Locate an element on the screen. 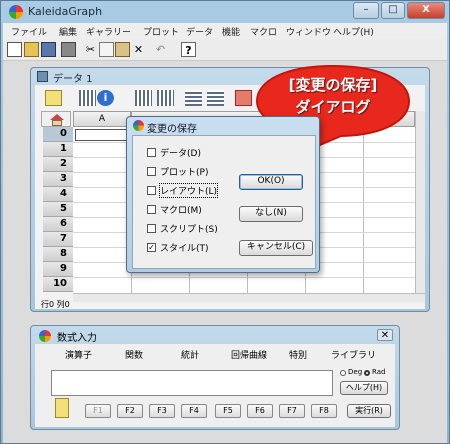  menu-curve-fit: 回帰曲線 is located at coordinates (249, 354).